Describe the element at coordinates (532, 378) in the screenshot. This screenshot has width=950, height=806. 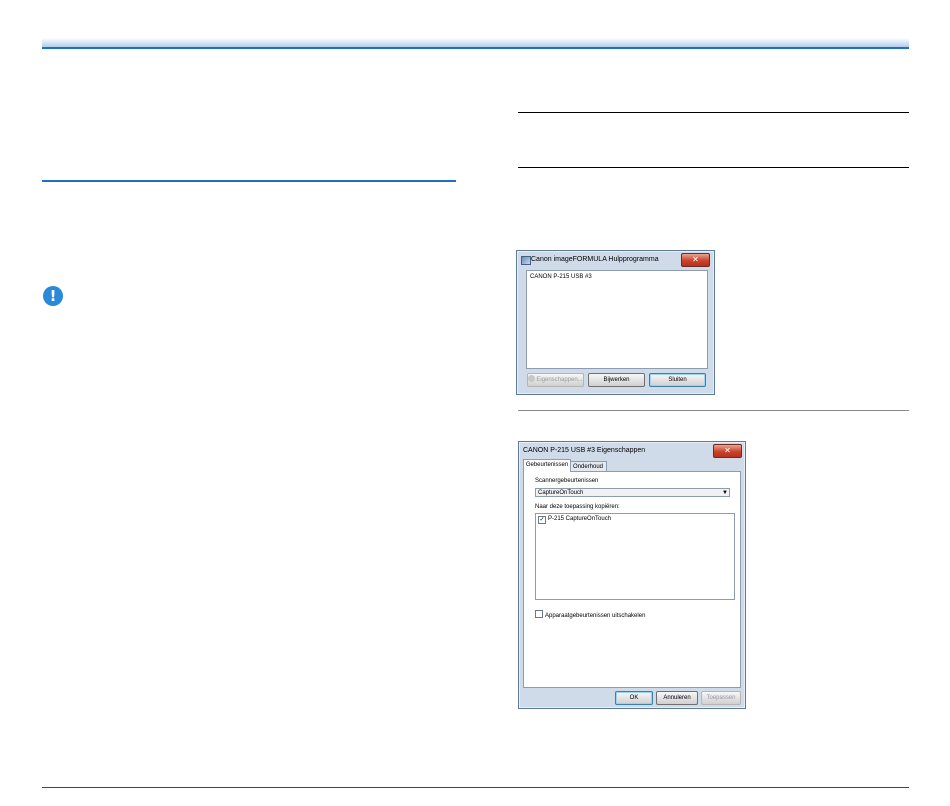
I see `properties-icon` at that location.